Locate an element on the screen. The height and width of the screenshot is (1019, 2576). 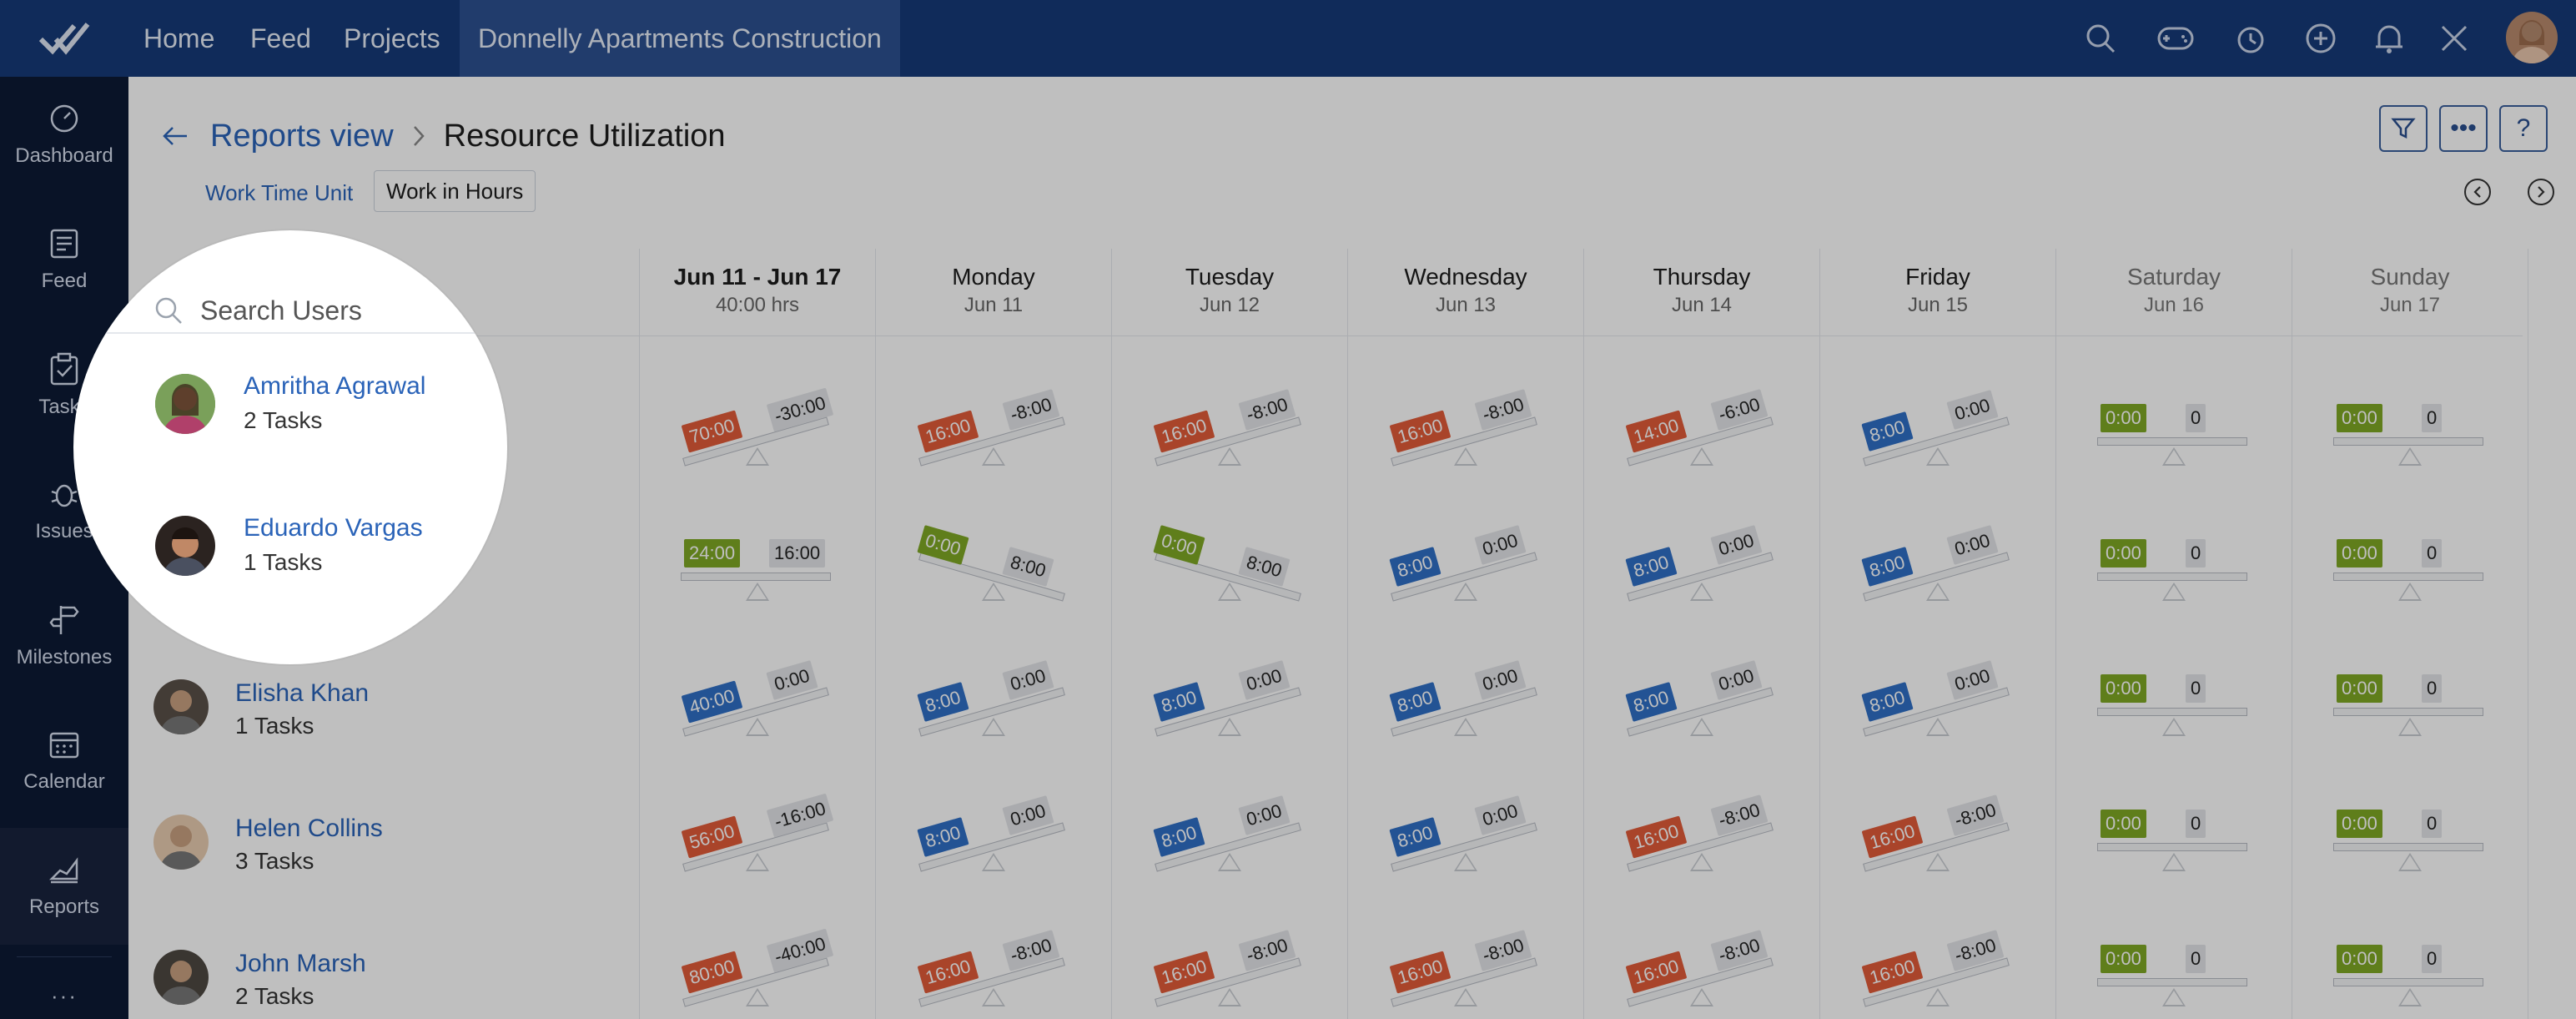
column-header: Thursday Jun 14 is located at coordinates (1701, 290).